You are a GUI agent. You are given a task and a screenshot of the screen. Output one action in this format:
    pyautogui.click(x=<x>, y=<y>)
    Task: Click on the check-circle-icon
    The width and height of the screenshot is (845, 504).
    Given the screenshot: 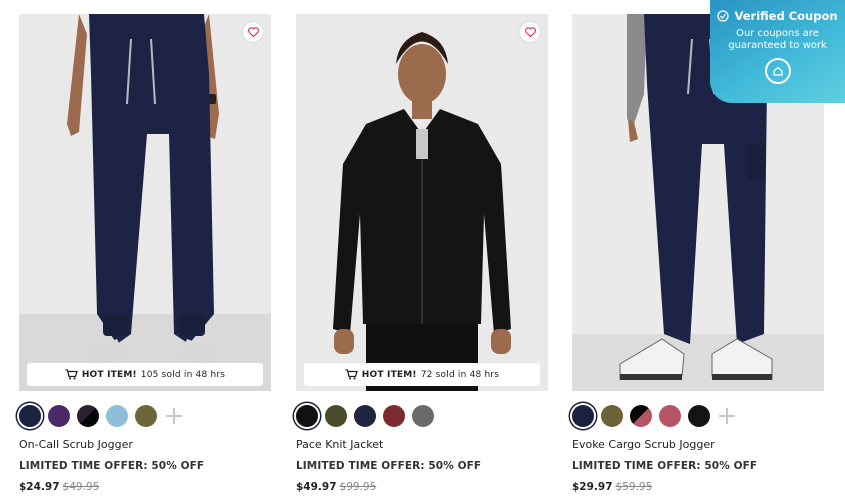 What is the action you would take?
    pyautogui.click(x=723, y=16)
    